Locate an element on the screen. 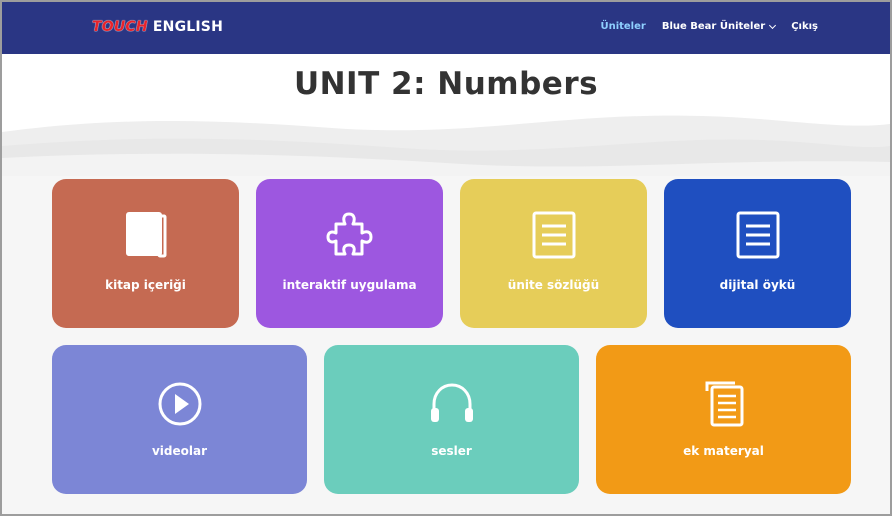 Image resolution: width=892 pixels, height=516 pixels. nav-item-cikis-label: Çıkış is located at coordinates (804, 26).